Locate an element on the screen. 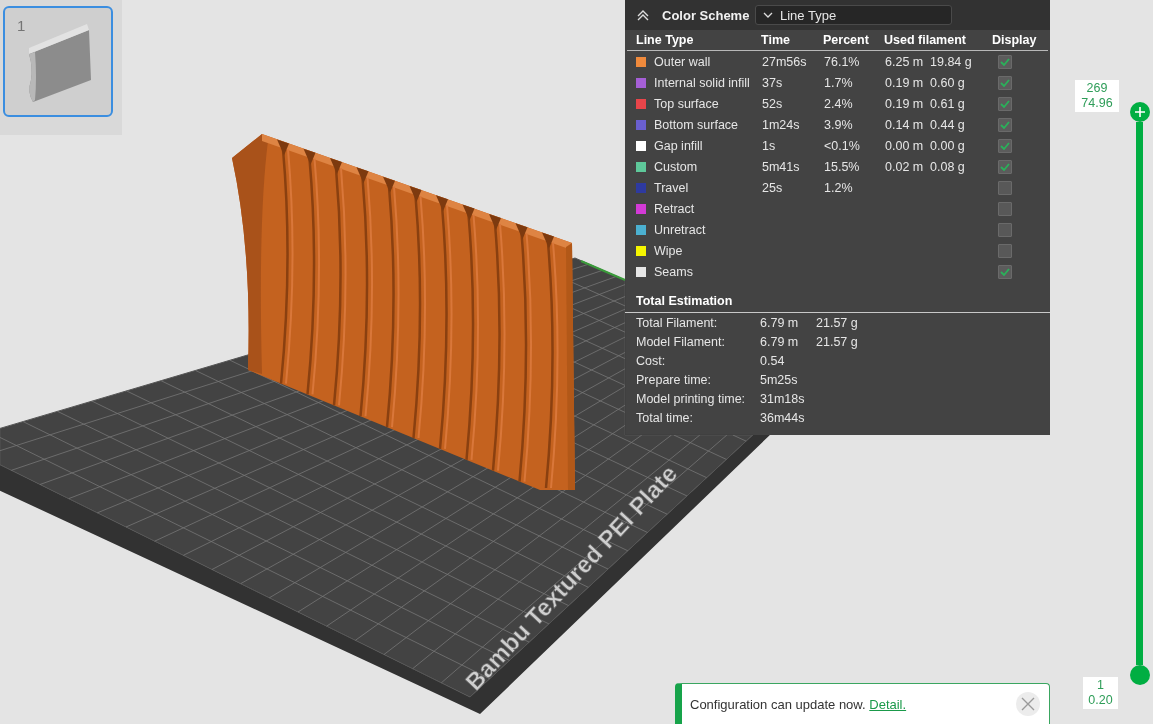 The height and width of the screenshot is (724, 1153). filament-weight: 0.00 g is located at coordinates (948, 145).